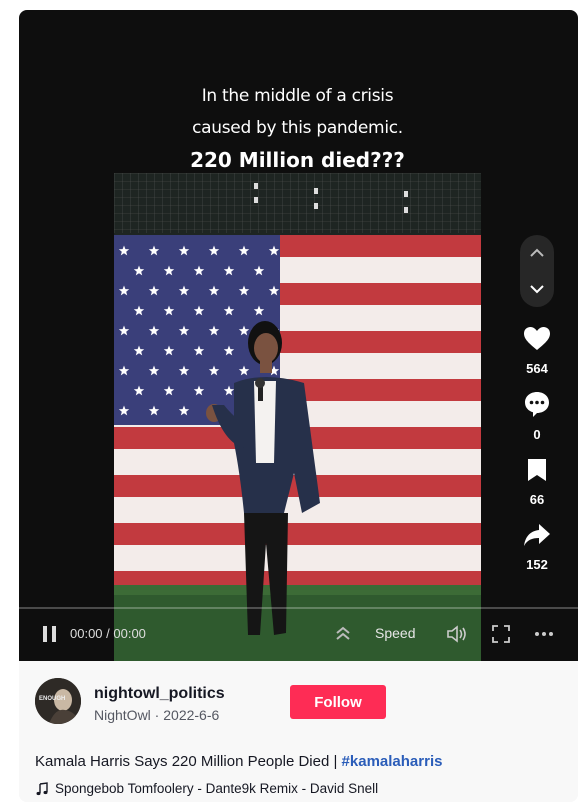 The image size is (583, 806). I want to click on author-subline: NightOwl · 2022-6-6, so click(156, 715).